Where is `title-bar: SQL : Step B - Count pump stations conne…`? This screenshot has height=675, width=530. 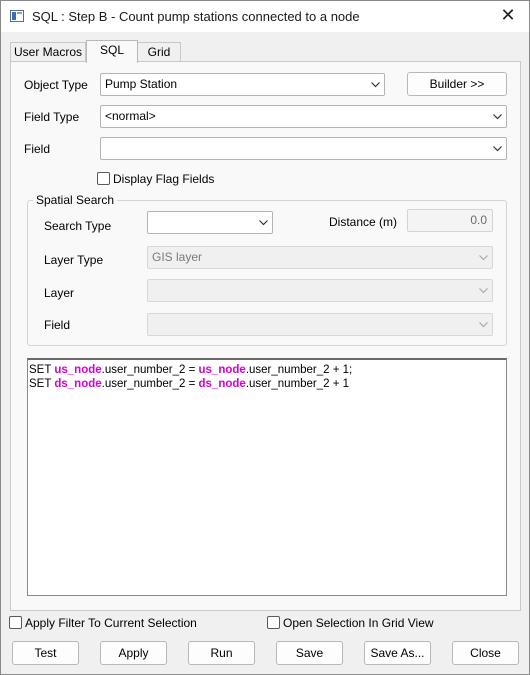
title-bar: SQL : Step B - Count pump stations conne… is located at coordinates (265, 16).